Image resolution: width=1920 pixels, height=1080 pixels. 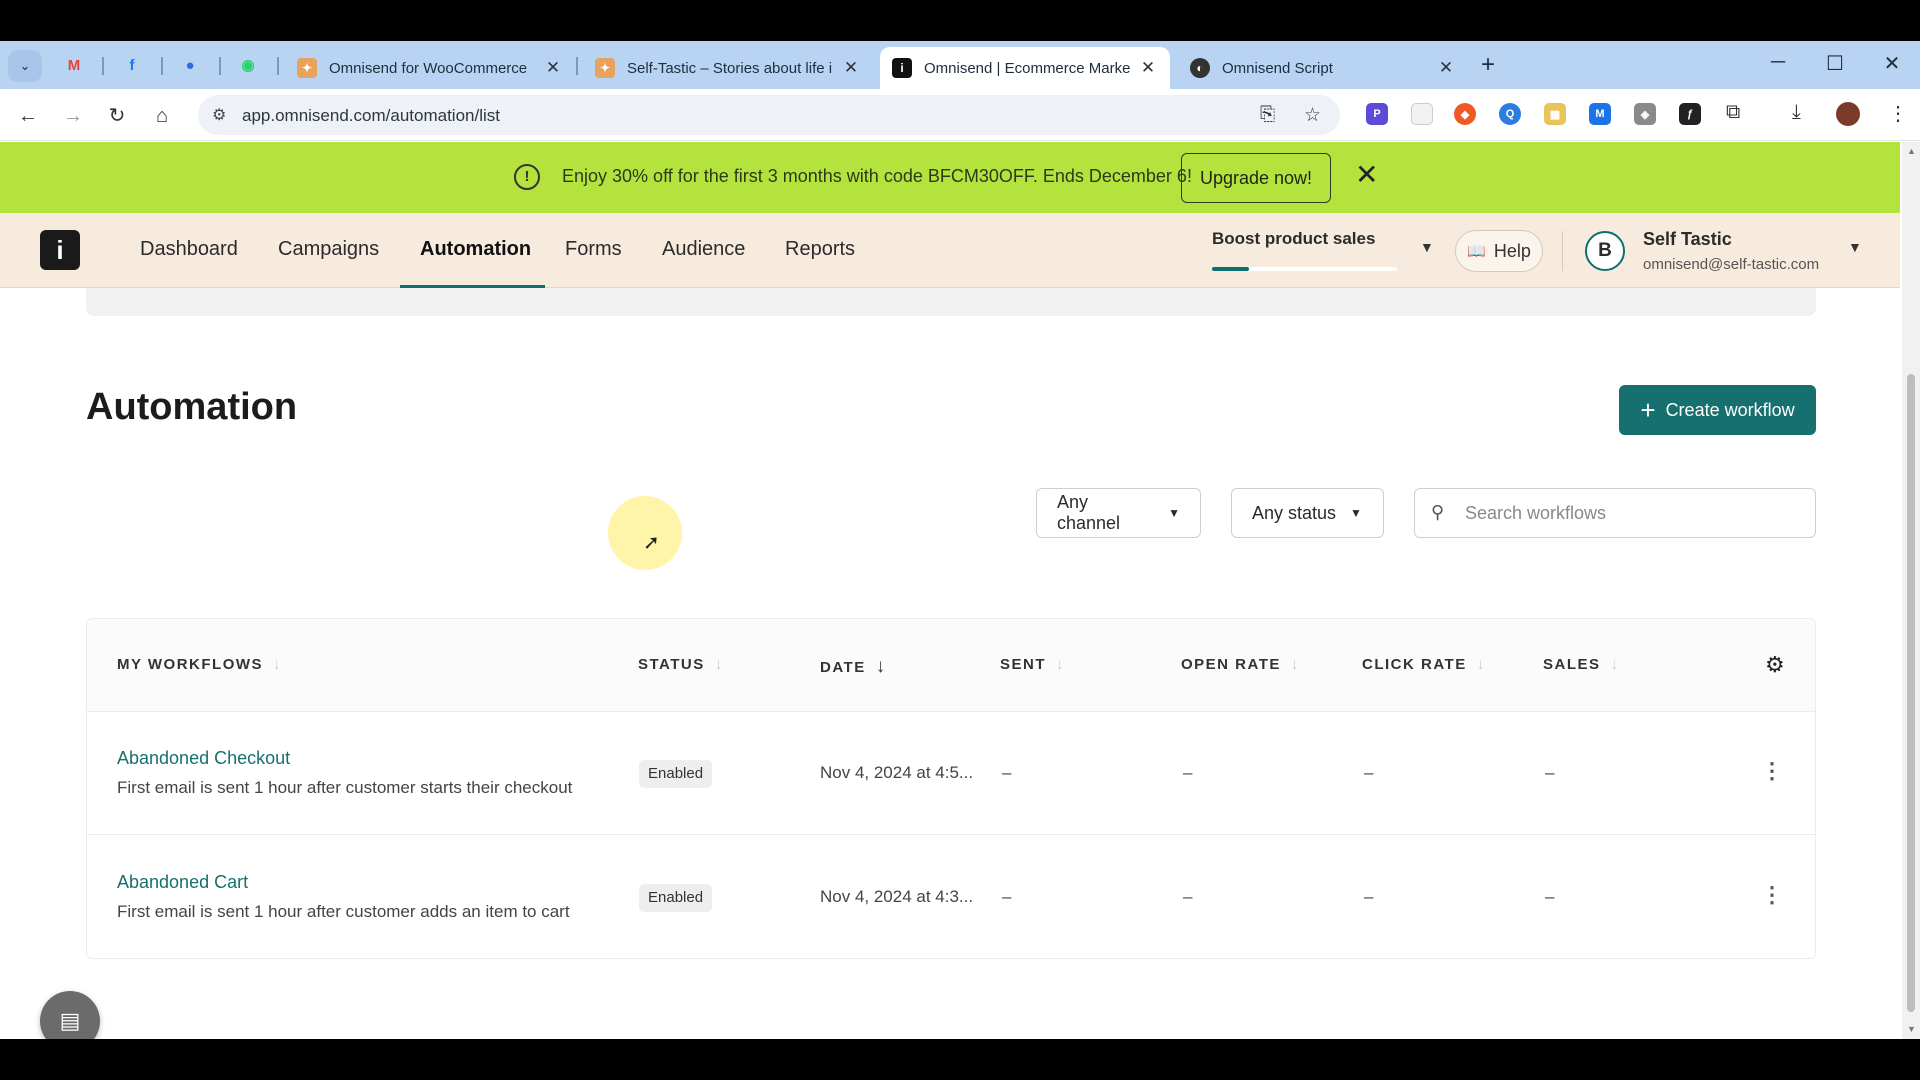 What do you see at coordinates (593, 249) in the screenshot?
I see `nav-forms: Forms` at bounding box center [593, 249].